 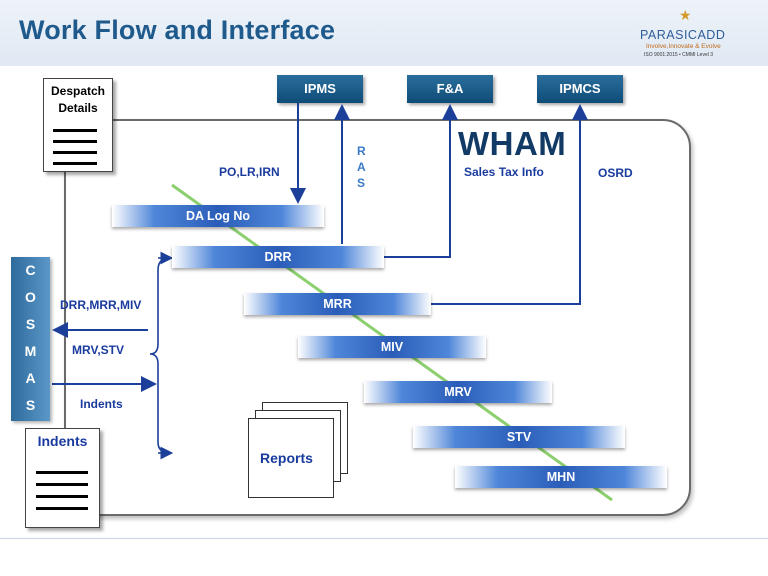 I want to click on bar-mhn: MHN, so click(x=561, y=477).